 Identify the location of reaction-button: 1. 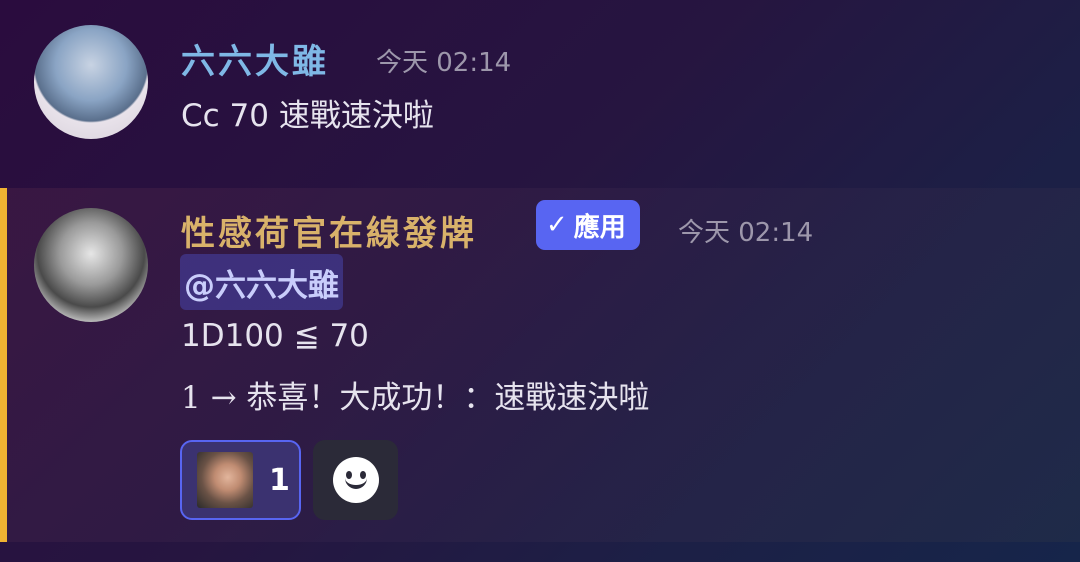
(240, 480).